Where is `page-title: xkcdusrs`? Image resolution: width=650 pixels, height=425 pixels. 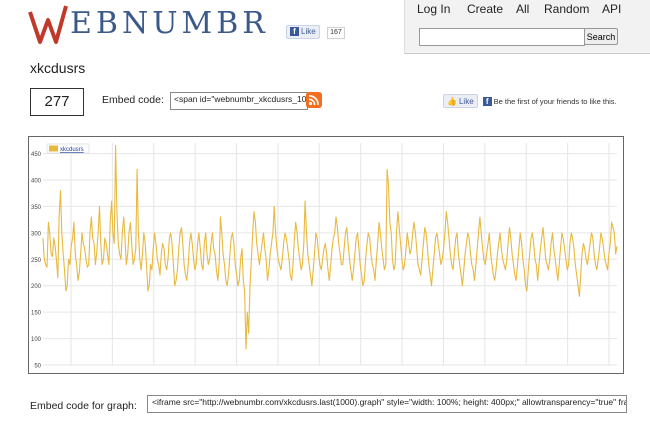 page-title: xkcdusrs is located at coordinates (58, 68).